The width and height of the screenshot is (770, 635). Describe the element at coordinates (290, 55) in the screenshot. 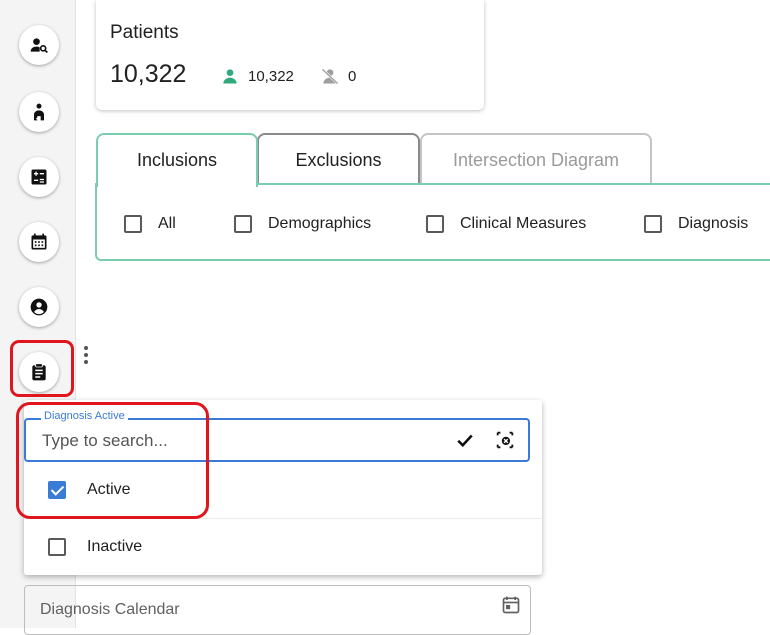

I see `patients-card: Patients 10,322 10,322 0` at that location.